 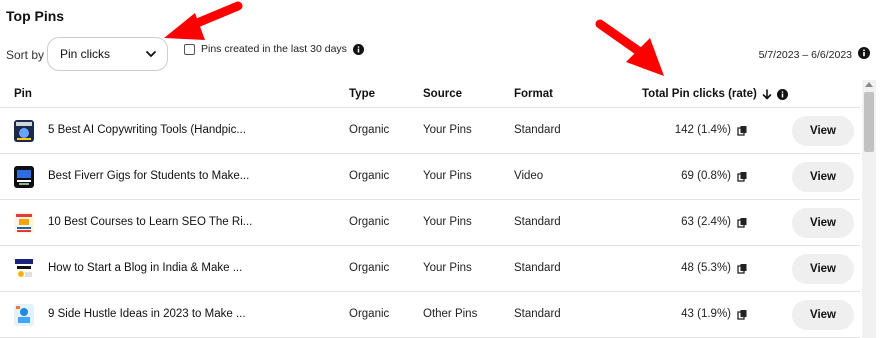 I want to click on pin-clicks-value: 69 (0.8%), so click(x=706, y=176).